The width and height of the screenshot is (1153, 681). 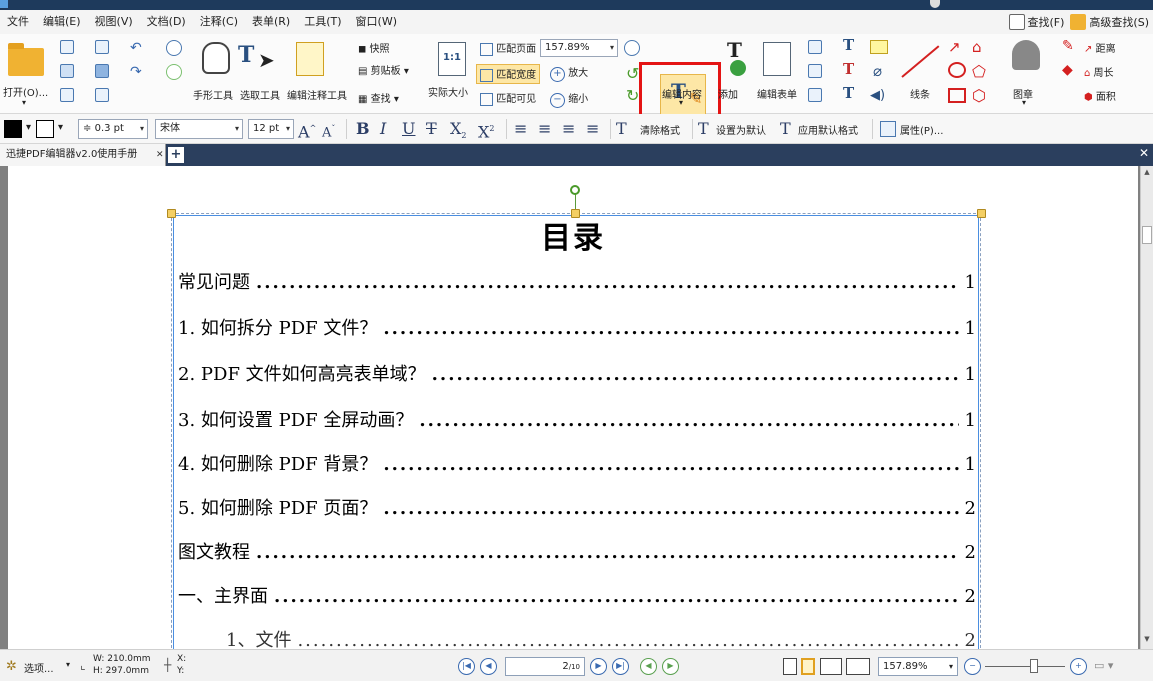 What do you see at coordinates (1067, 70) in the screenshot?
I see `eraser-icon: ◆` at bounding box center [1067, 70].